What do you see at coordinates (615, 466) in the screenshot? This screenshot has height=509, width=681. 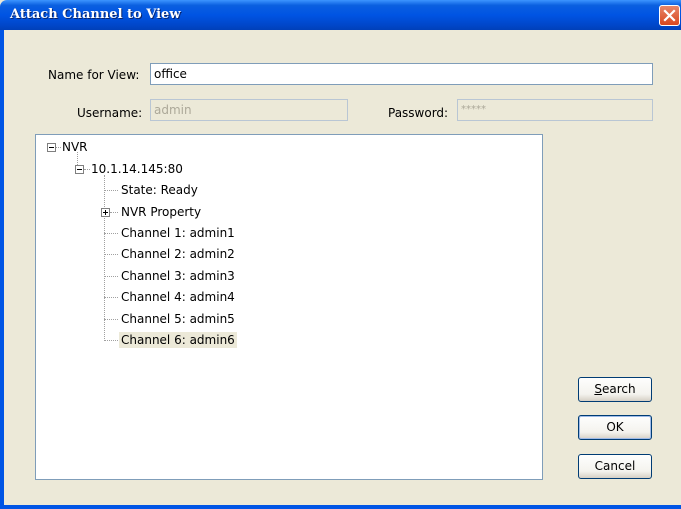 I see `cancel-button: Cancel` at bounding box center [615, 466].